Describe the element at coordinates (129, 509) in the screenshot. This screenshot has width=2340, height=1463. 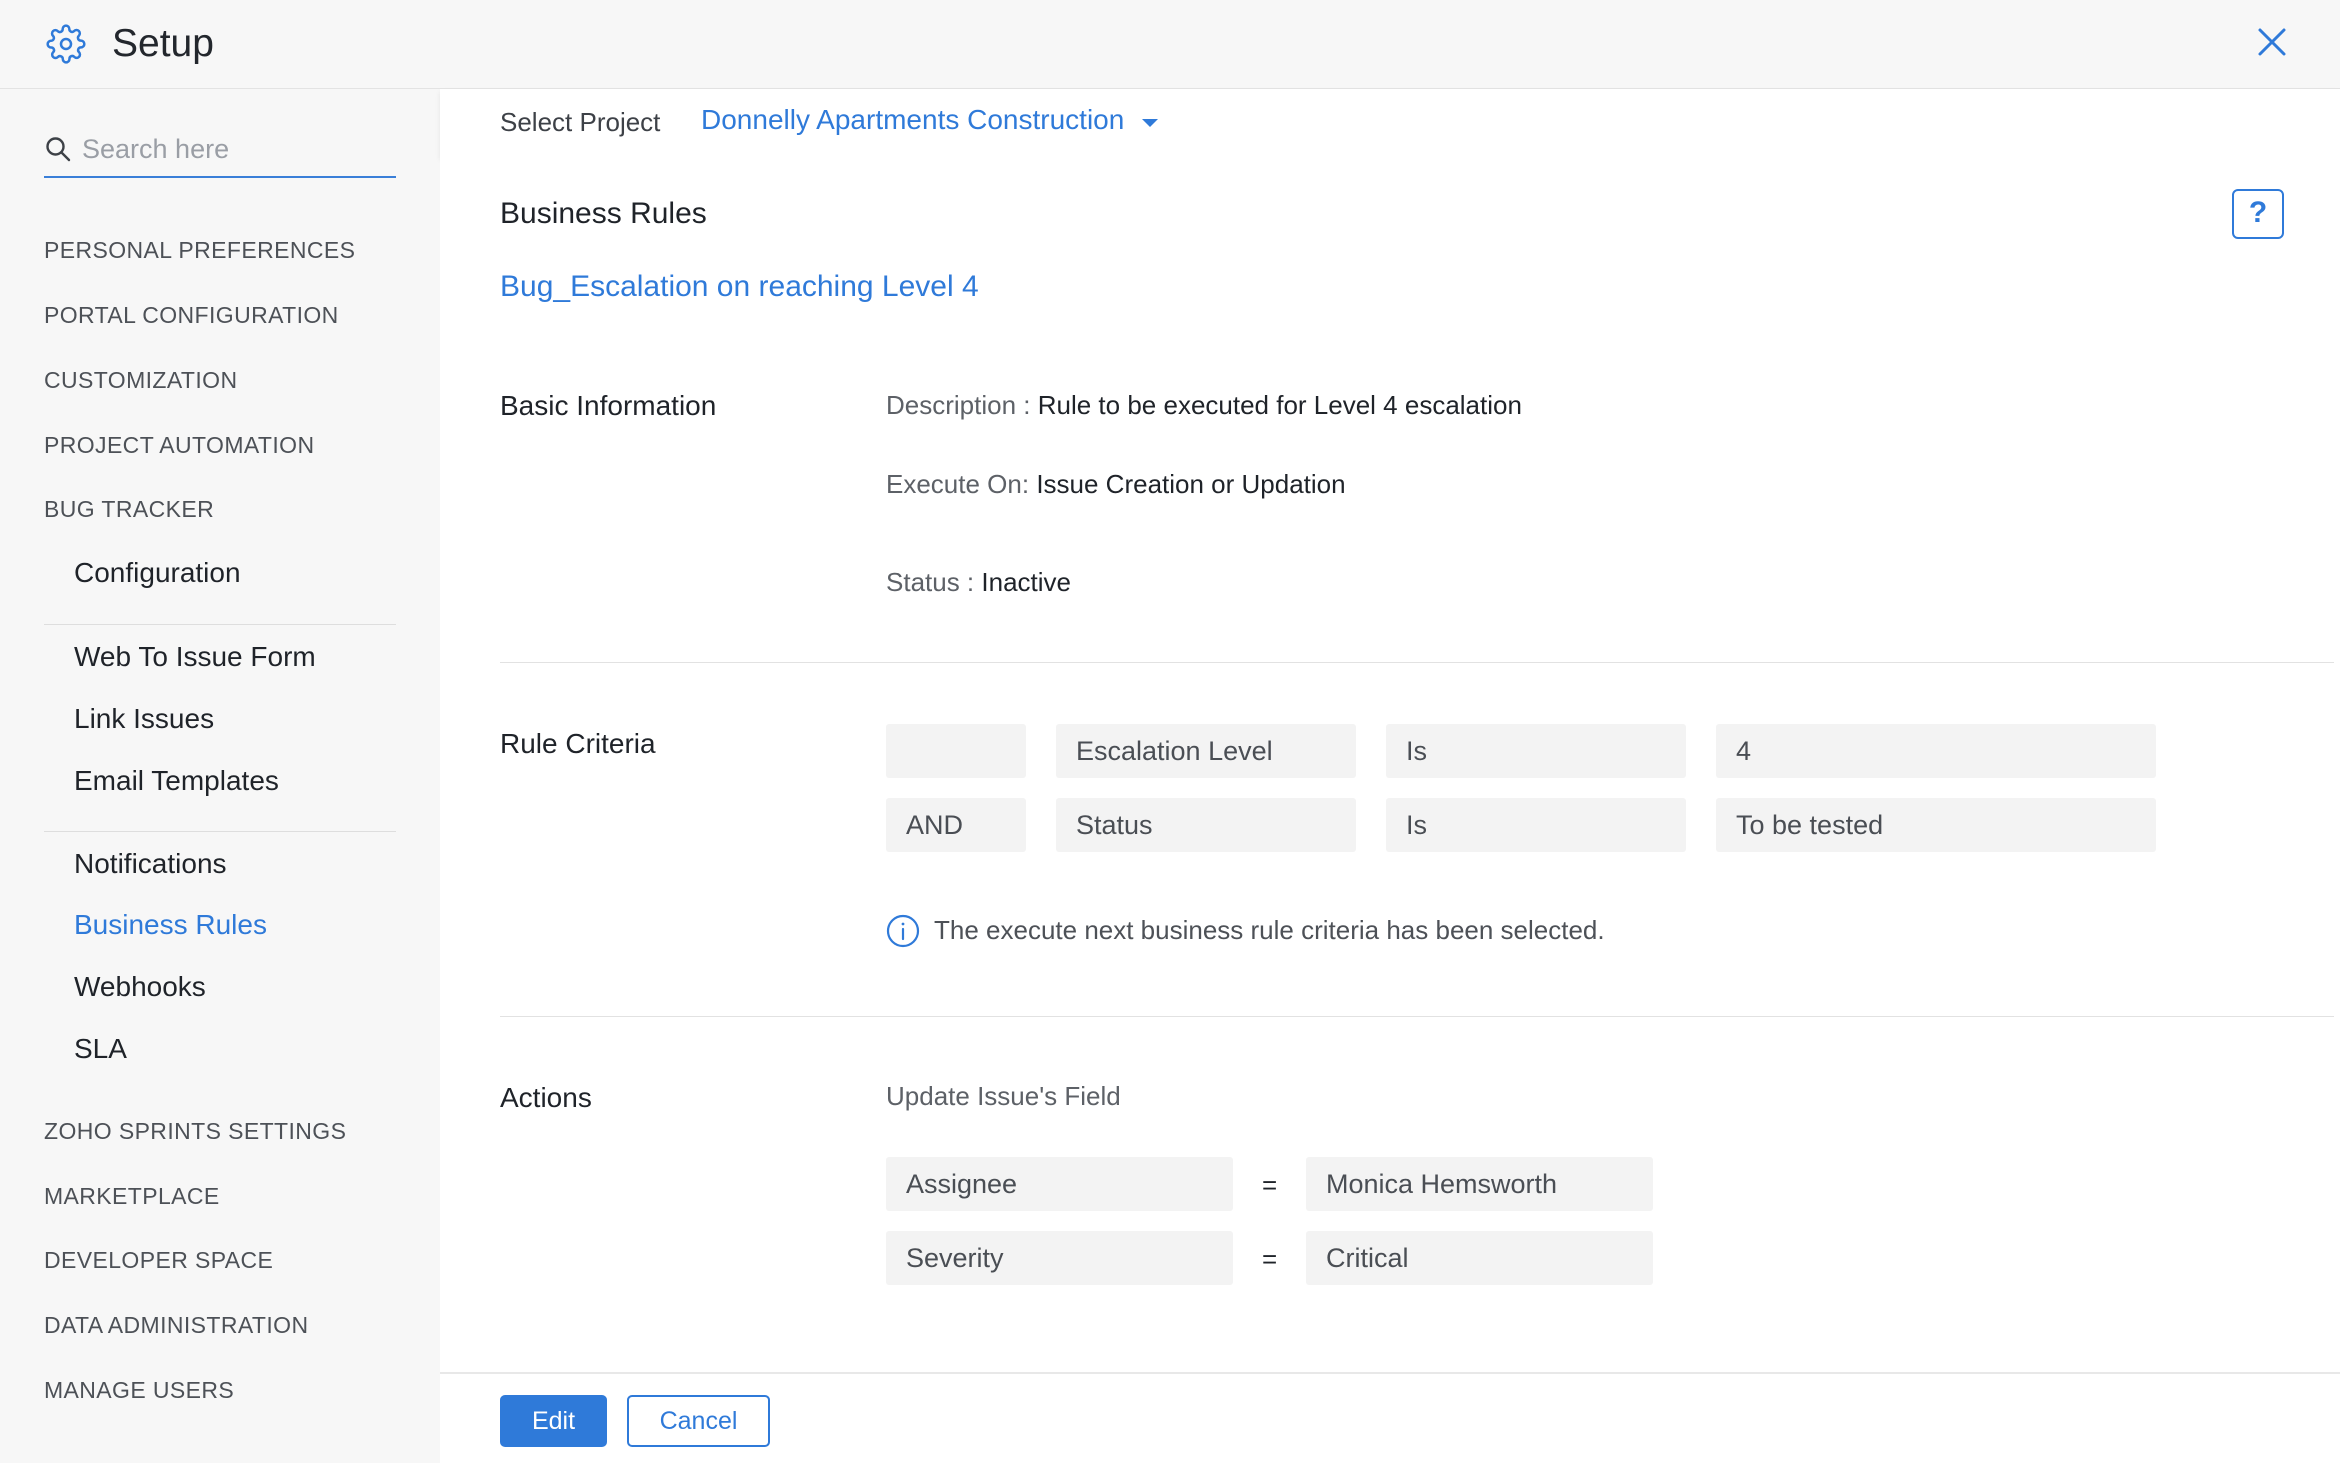
I see `sidebar-section-bug-tracker: BUG TRACKER` at that location.